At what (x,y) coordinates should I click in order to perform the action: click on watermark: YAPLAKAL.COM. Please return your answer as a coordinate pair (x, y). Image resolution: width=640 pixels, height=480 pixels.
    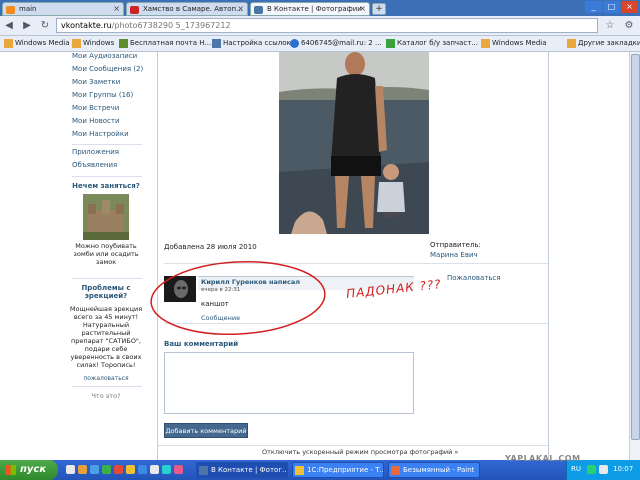
    Looking at the image, I should click on (543, 458).